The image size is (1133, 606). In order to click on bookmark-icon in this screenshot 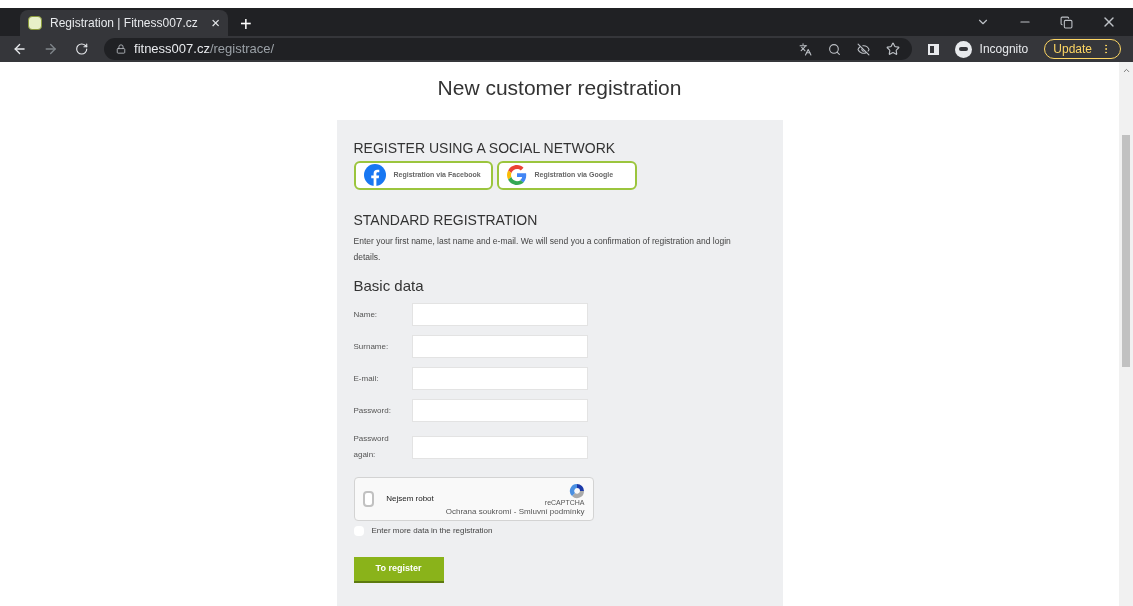, I will do `click(892, 49)`.